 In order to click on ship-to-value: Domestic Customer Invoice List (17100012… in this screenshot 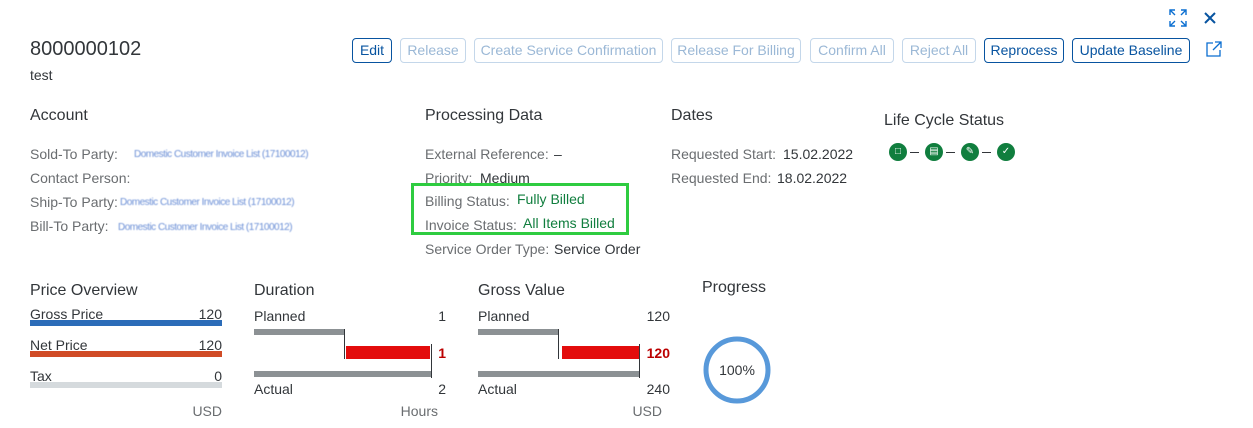, I will do `click(207, 203)`.